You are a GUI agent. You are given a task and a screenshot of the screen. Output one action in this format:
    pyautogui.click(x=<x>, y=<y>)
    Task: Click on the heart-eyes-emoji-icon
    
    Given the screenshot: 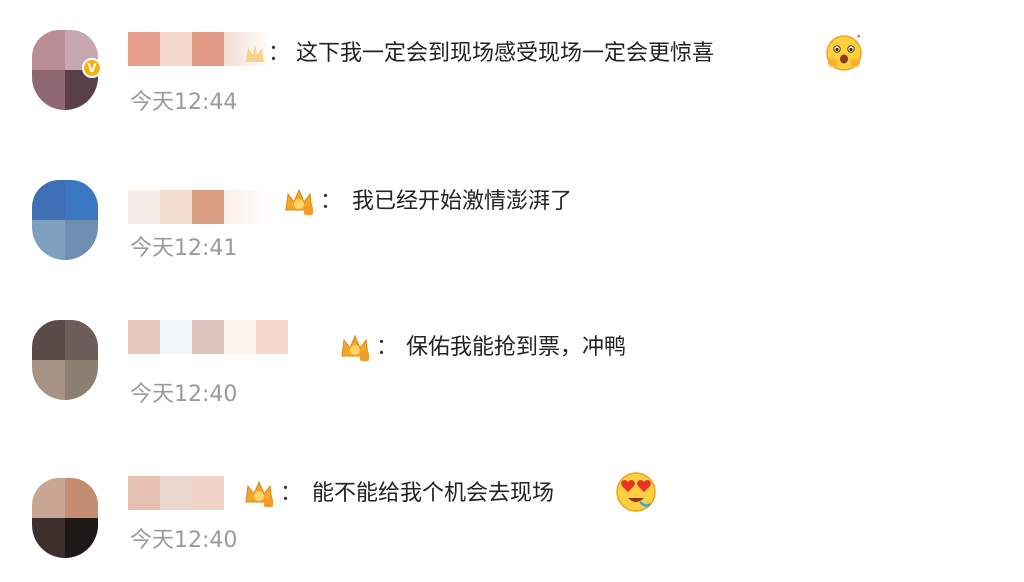 What is the action you would take?
    pyautogui.click(x=636, y=492)
    